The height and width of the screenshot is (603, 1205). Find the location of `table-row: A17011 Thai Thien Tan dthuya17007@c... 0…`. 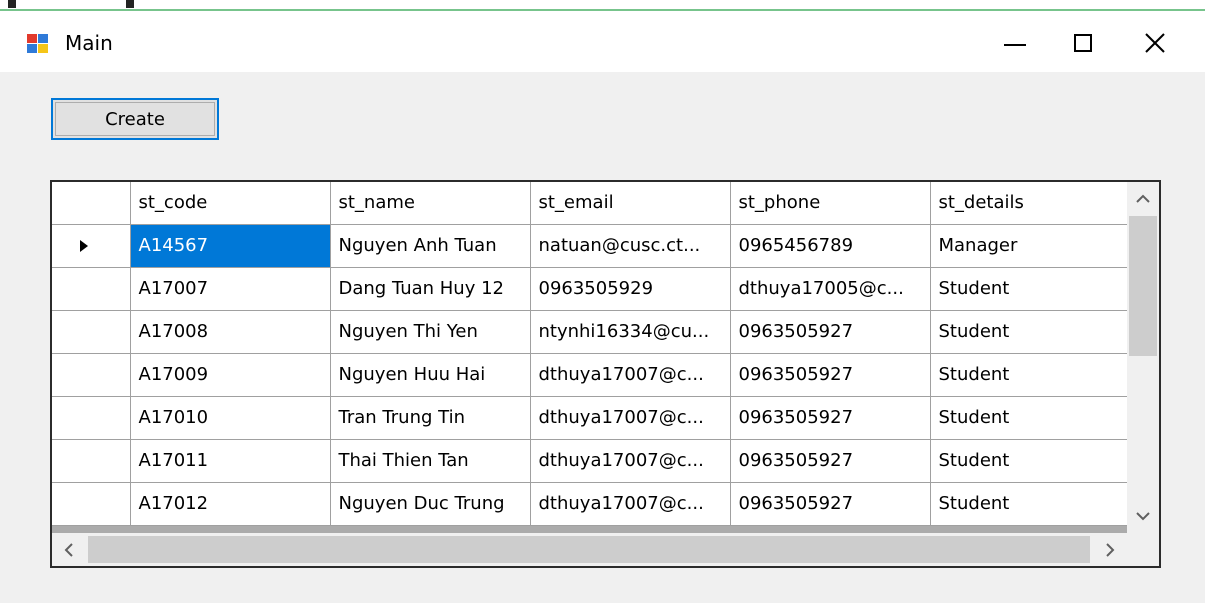

table-row: A17011 Thai Thien Tan dthuya17007@c... 0… is located at coordinates (591, 461).